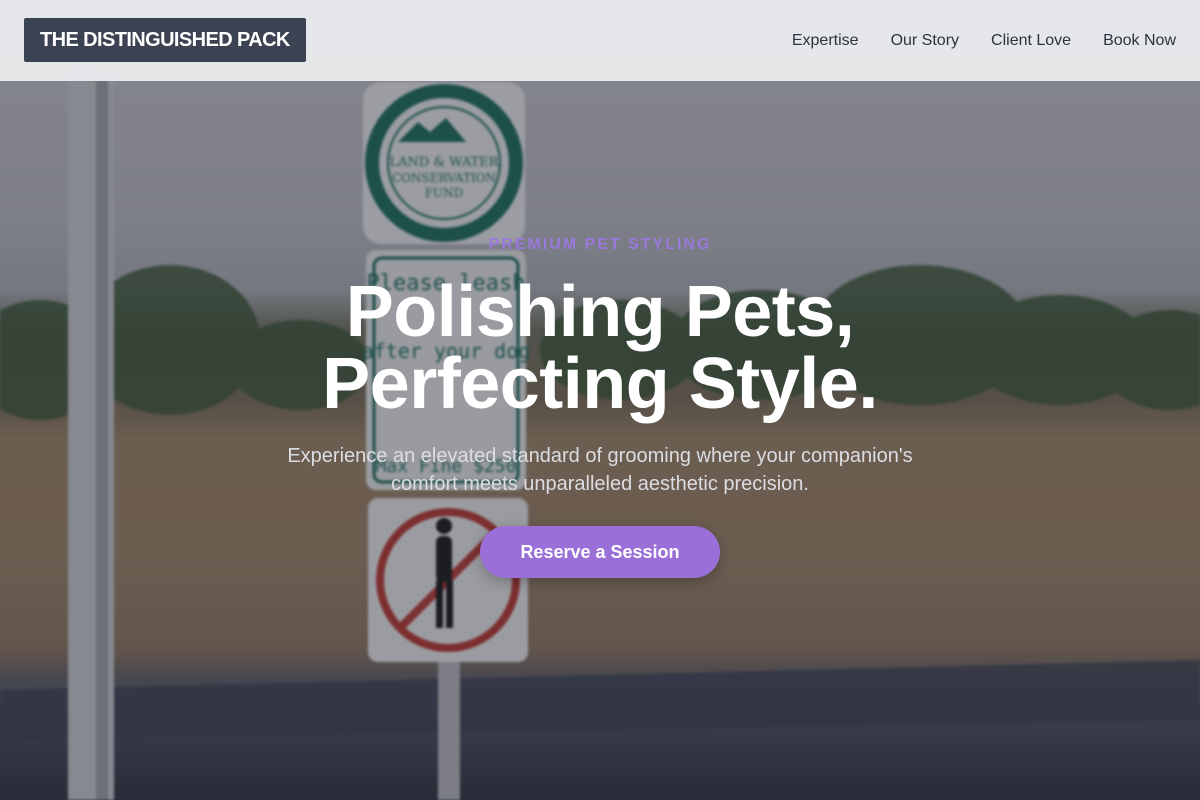 The image size is (1200, 800). What do you see at coordinates (600, 384) in the screenshot?
I see `hero-headline-line-2: Perfecting Style.` at bounding box center [600, 384].